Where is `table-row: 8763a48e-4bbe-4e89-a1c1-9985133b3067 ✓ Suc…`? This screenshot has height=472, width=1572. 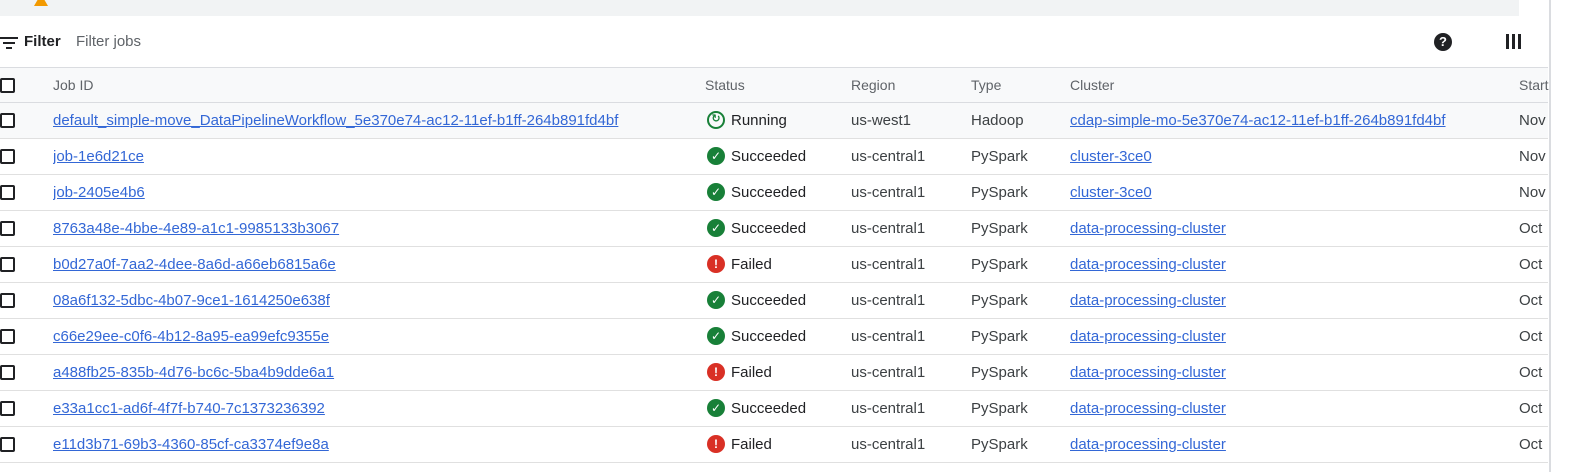 table-row: 8763a48e-4bbe-4e89-a1c1-9985133b3067 ✓ Suc… is located at coordinates (774, 229).